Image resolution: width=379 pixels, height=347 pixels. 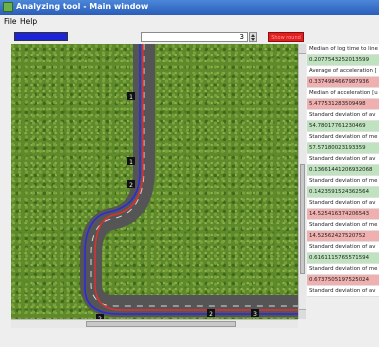 I want to click on stat-value: 0.6737505197525024, so click(x=343, y=280).